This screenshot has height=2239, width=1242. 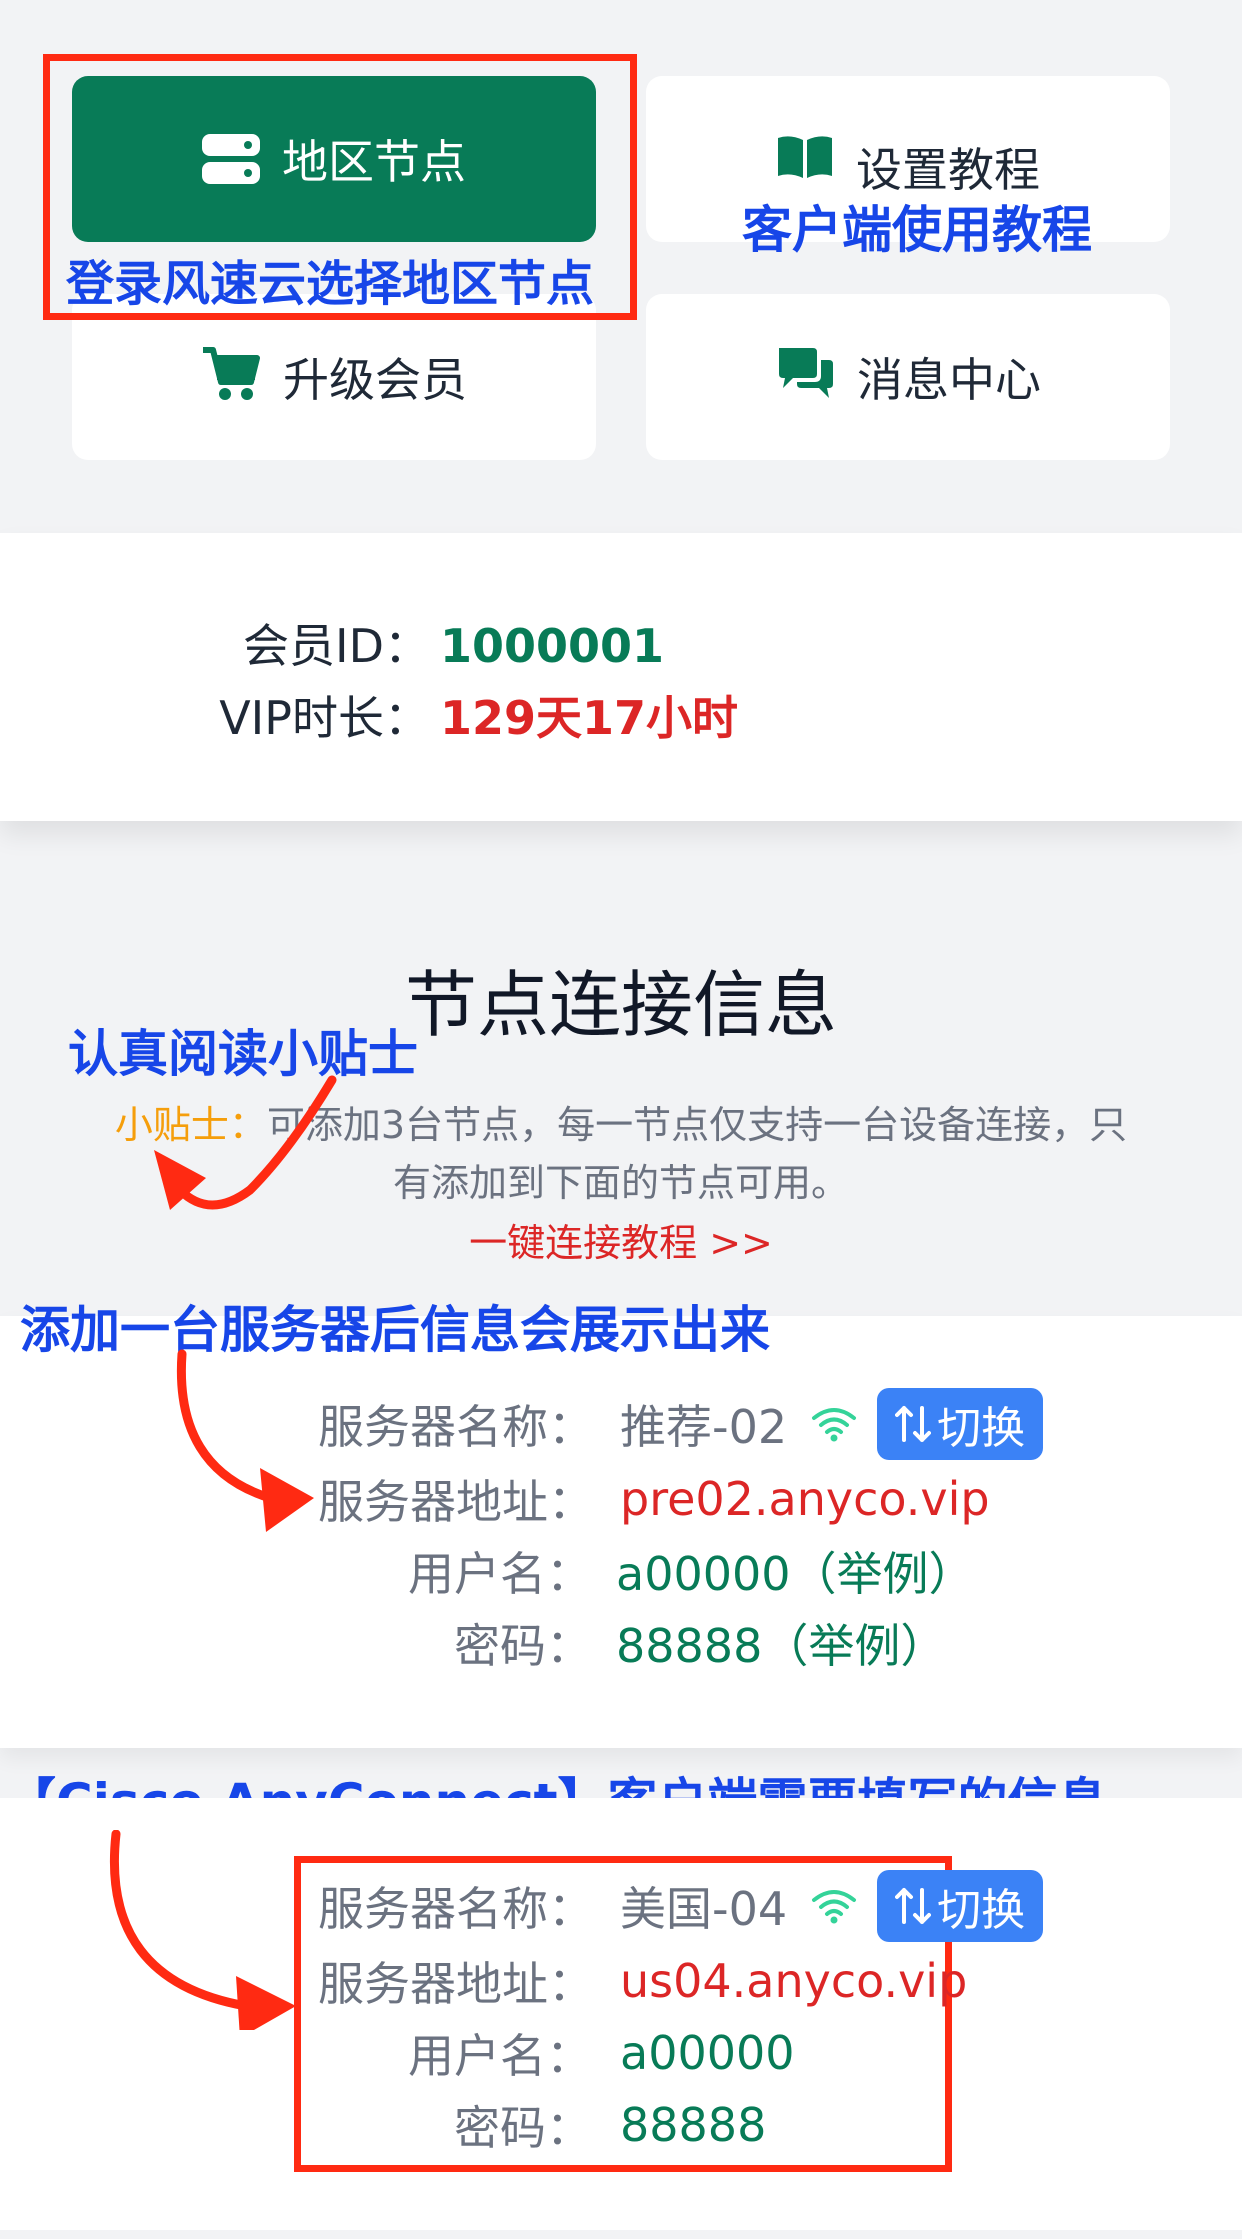 What do you see at coordinates (704, 1427) in the screenshot?
I see `server1-name-value: 推荐-02` at bounding box center [704, 1427].